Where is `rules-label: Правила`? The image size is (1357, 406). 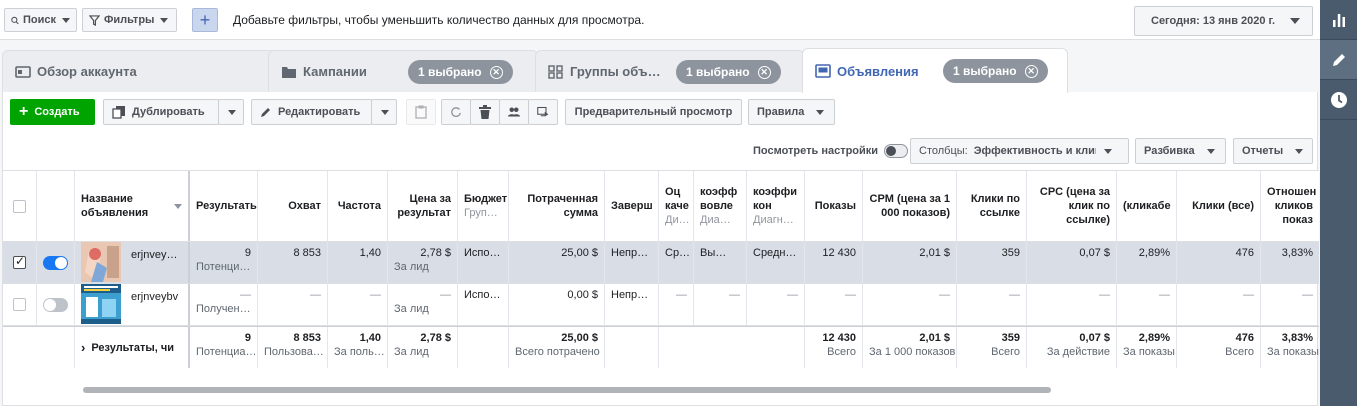
rules-label: Правила is located at coordinates (781, 112).